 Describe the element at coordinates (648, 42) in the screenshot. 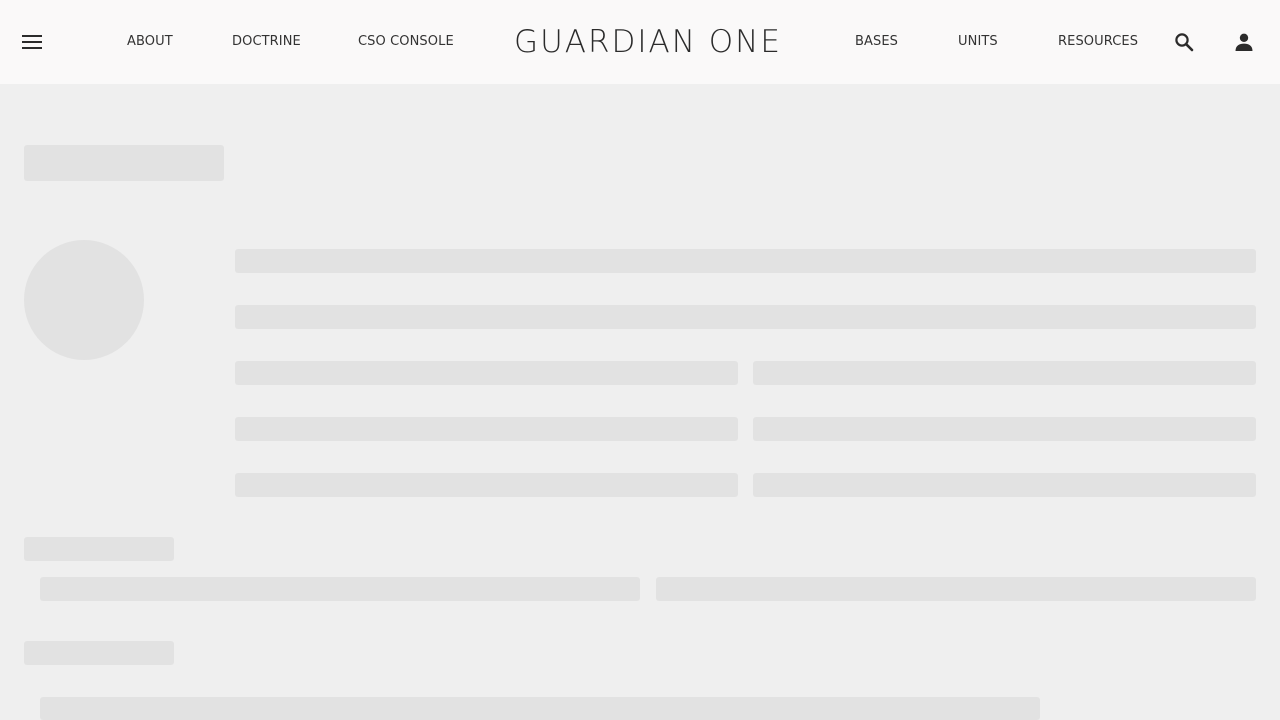

I see `brand-logo: GUARDIAN ONE` at that location.